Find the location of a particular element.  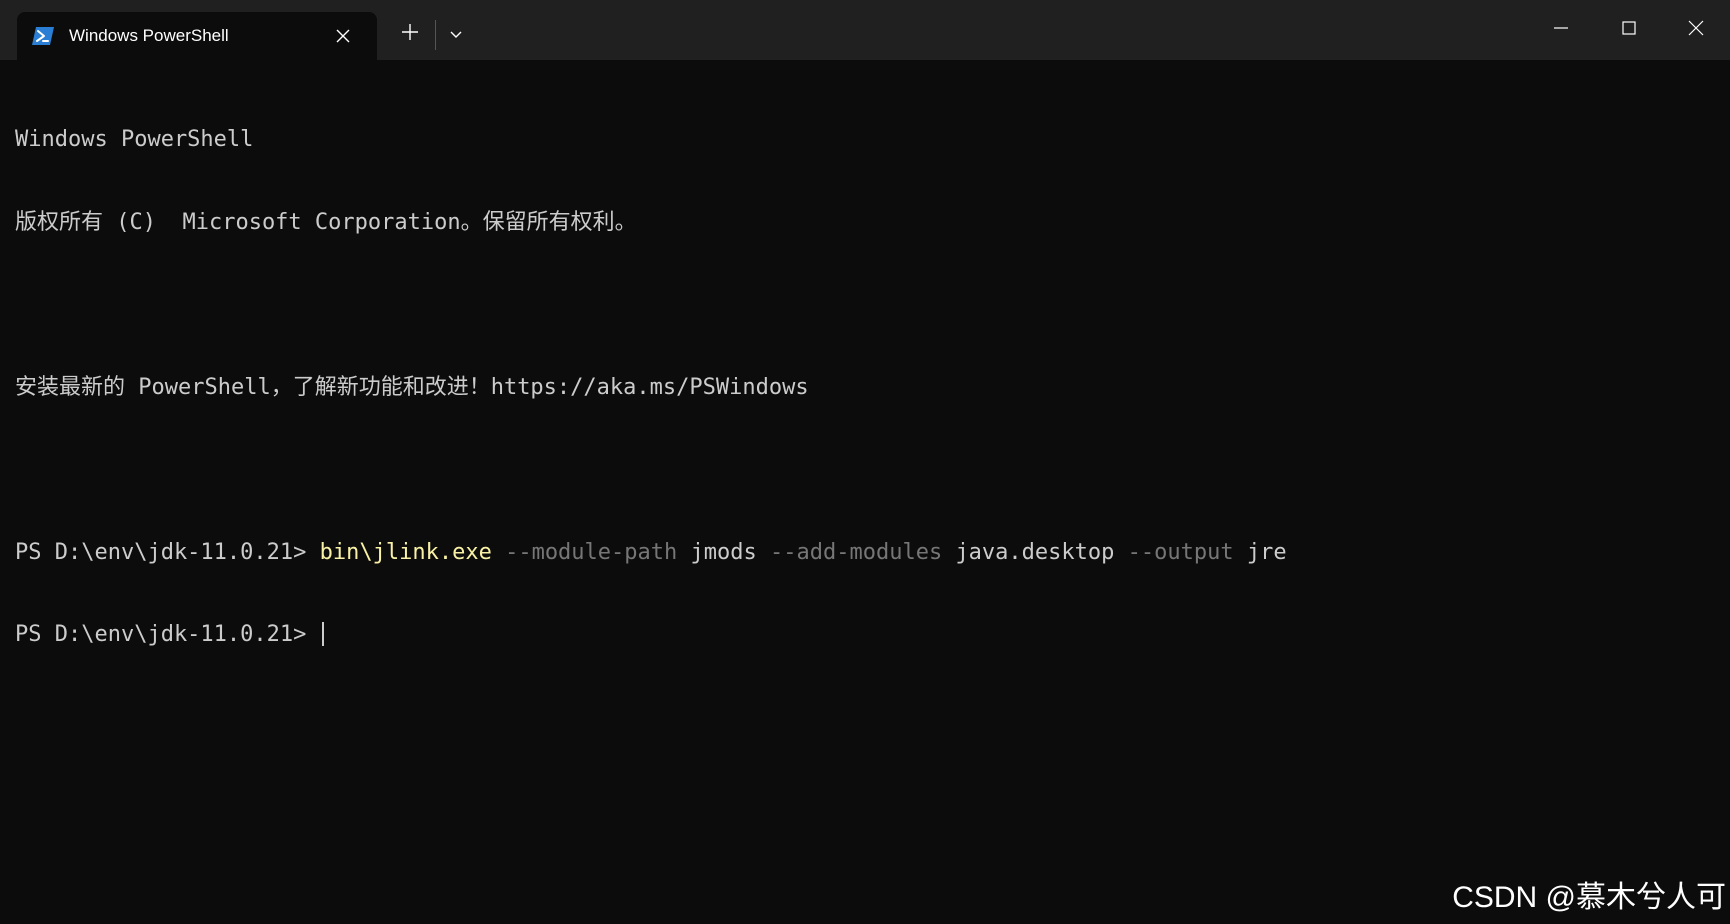

current-prompt-line: PS D:\env\jdk-11.0.21> is located at coordinates (865, 635).